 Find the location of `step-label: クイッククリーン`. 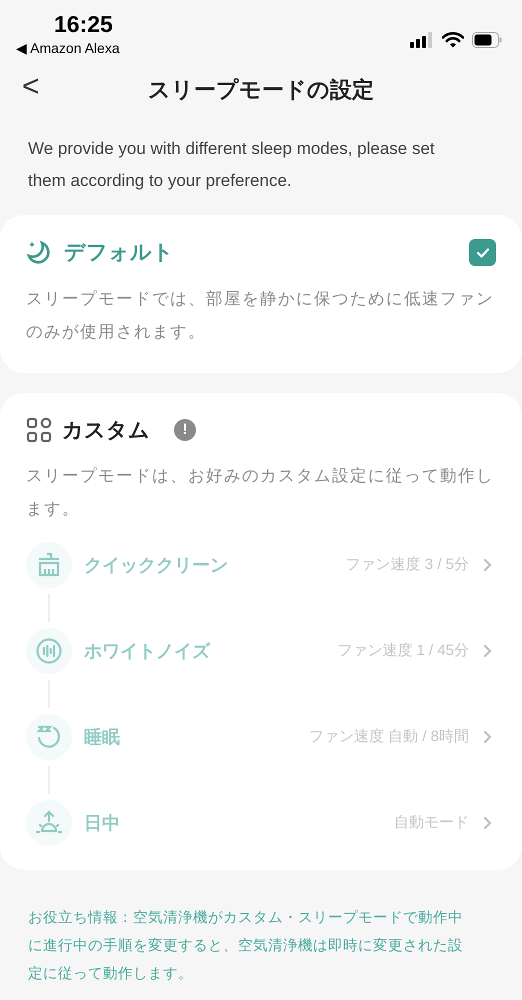

step-label: クイッククリーン is located at coordinates (156, 565).